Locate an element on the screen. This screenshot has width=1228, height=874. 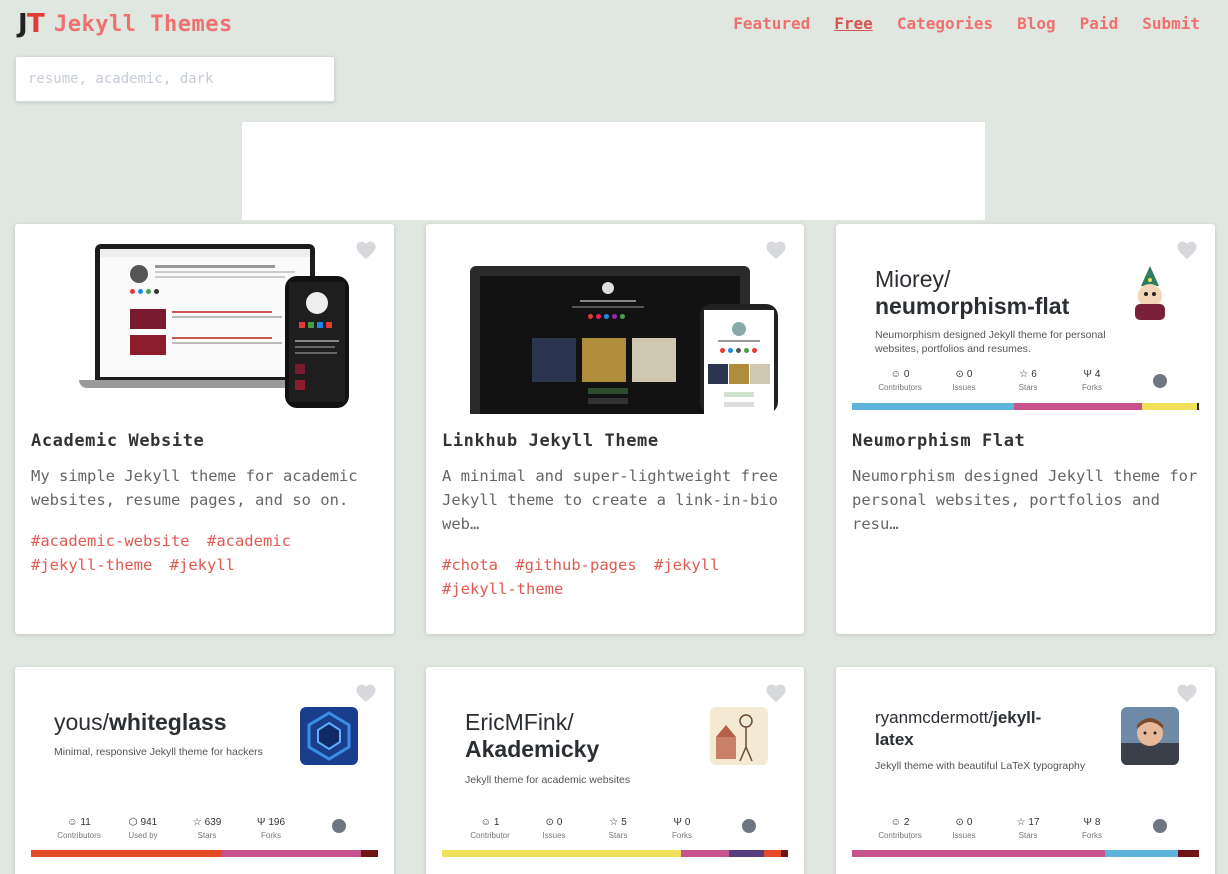
stat-contributors: ☺ 2 Contributors is located at coordinates (900, 828).